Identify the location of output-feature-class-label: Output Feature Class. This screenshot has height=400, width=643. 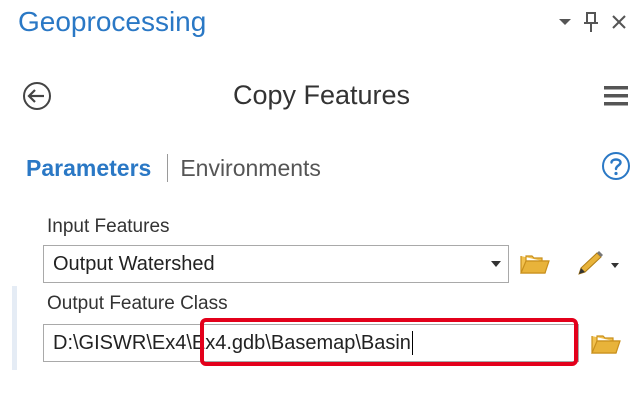
(137, 303).